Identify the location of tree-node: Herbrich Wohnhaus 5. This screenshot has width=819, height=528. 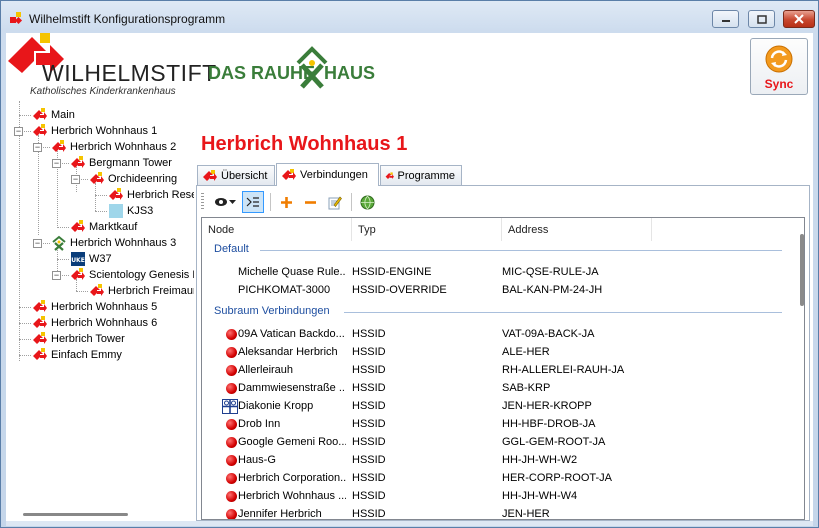
(94, 307).